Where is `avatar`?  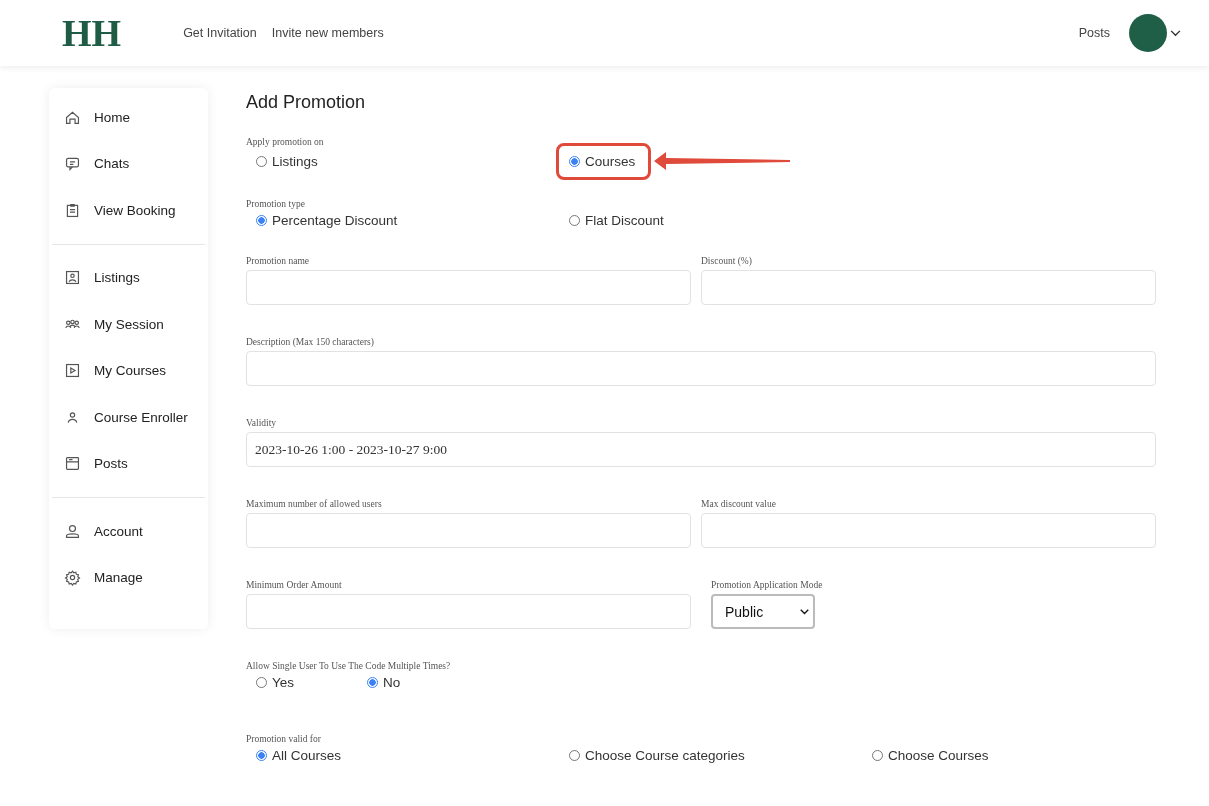 avatar is located at coordinates (1148, 33).